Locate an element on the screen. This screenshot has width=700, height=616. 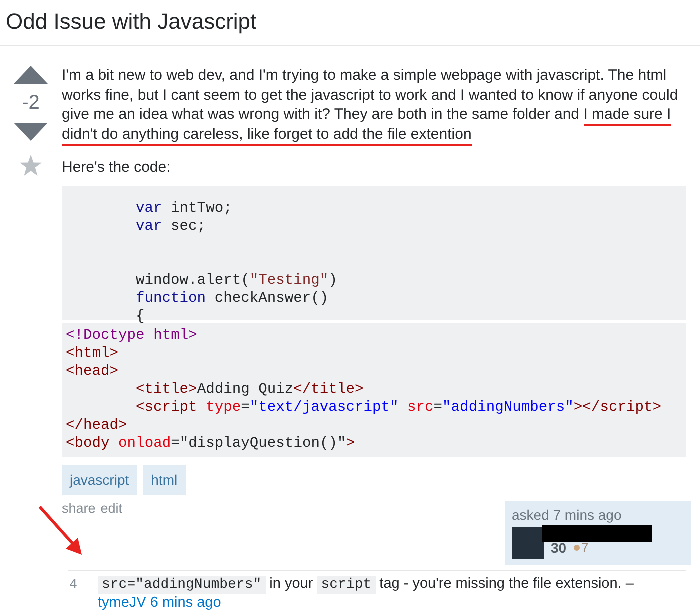
tag: html is located at coordinates (164, 479).